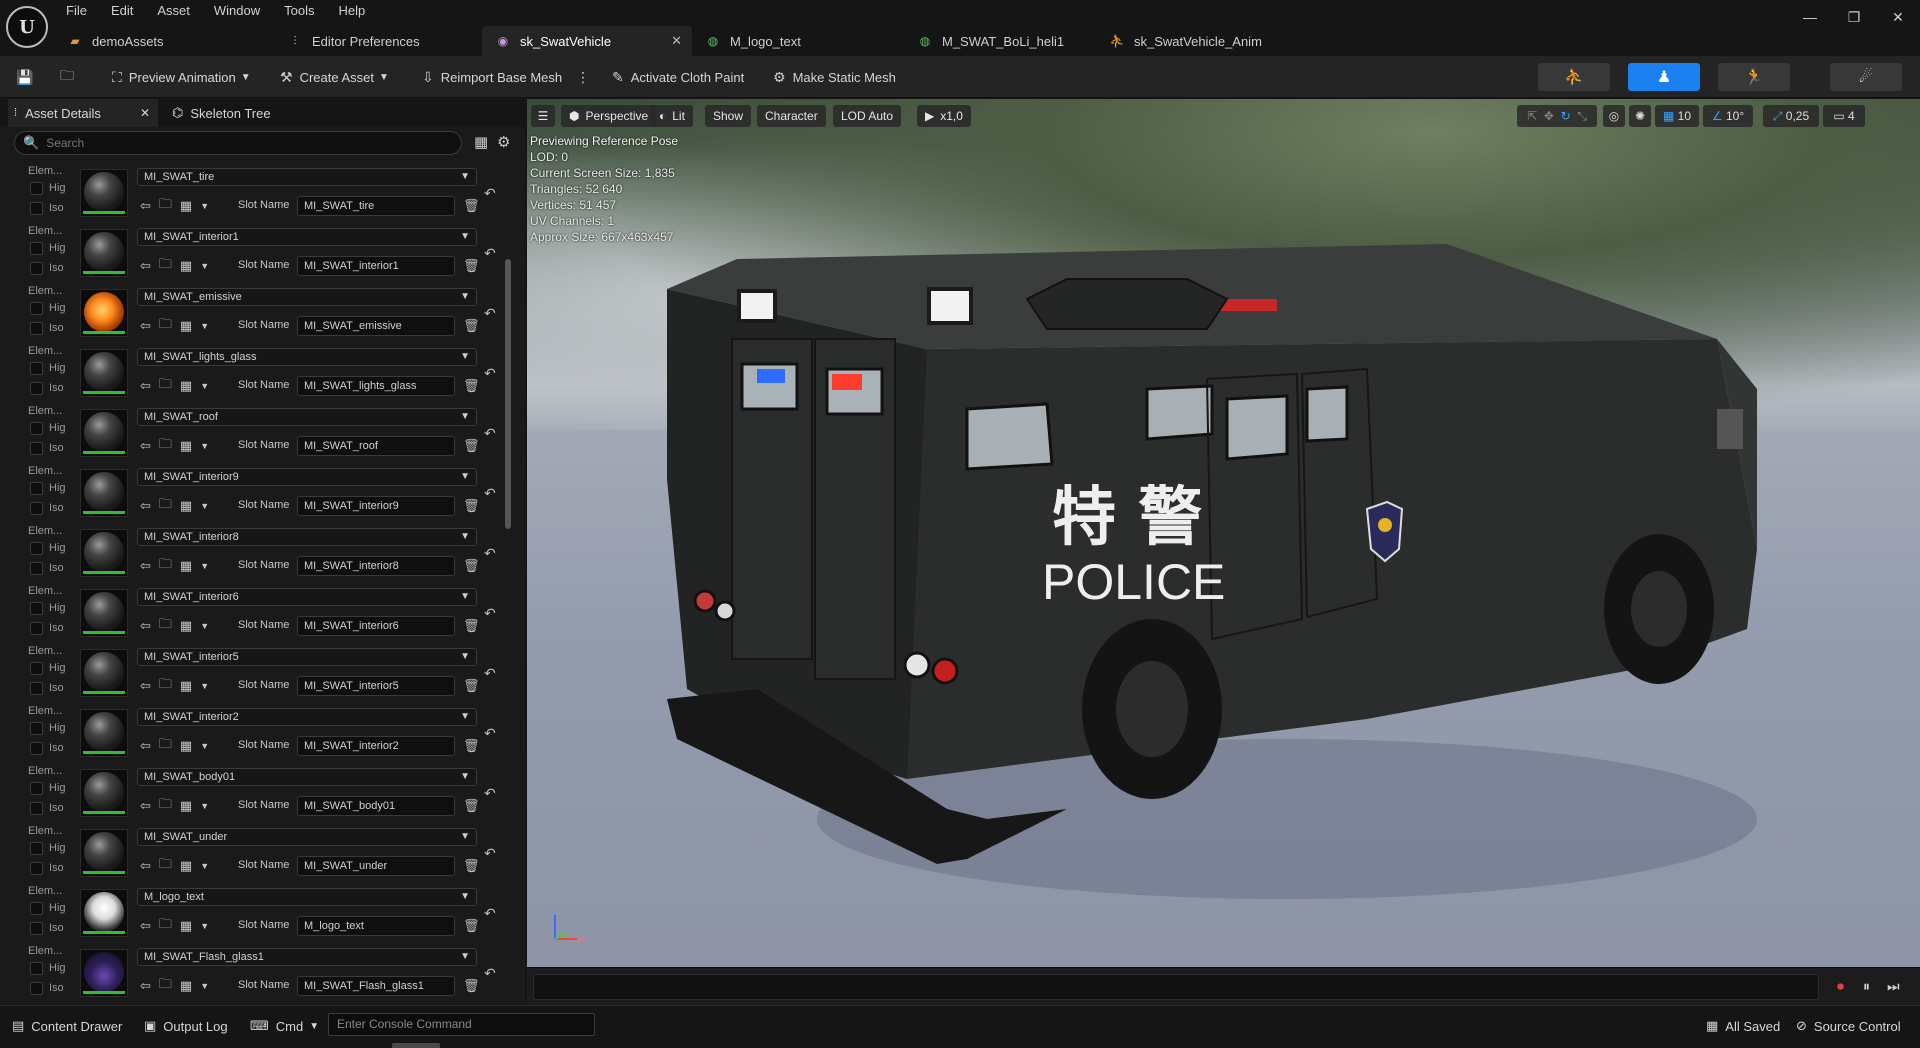  What do you see at coordinates (1866, 77) in the screenshot?
I see `physics-mode-button: ☄` at bounding box center [1866, 77].